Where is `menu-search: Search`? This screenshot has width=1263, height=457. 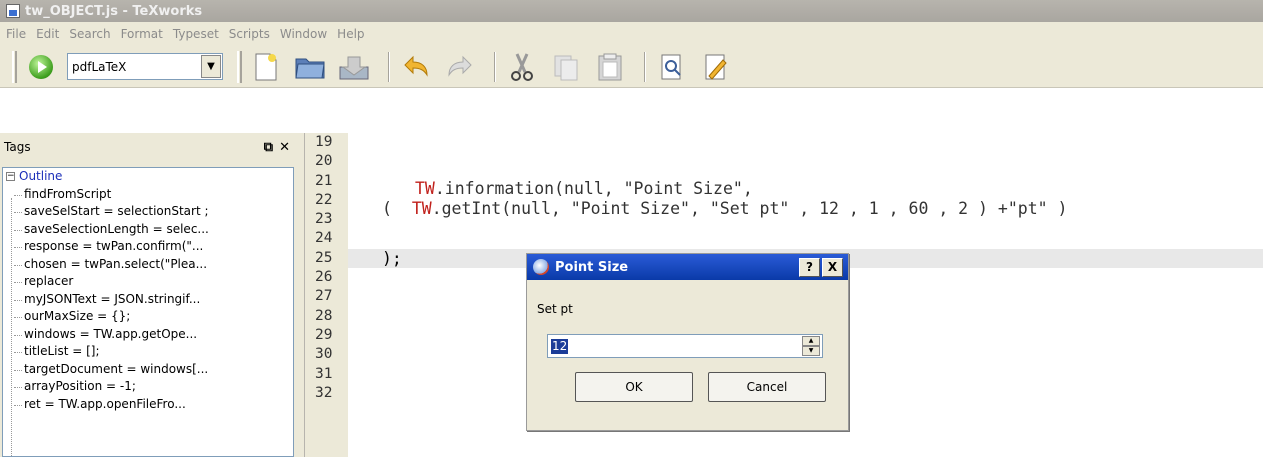
menu-search: Search is located at coordinates (89, 34).